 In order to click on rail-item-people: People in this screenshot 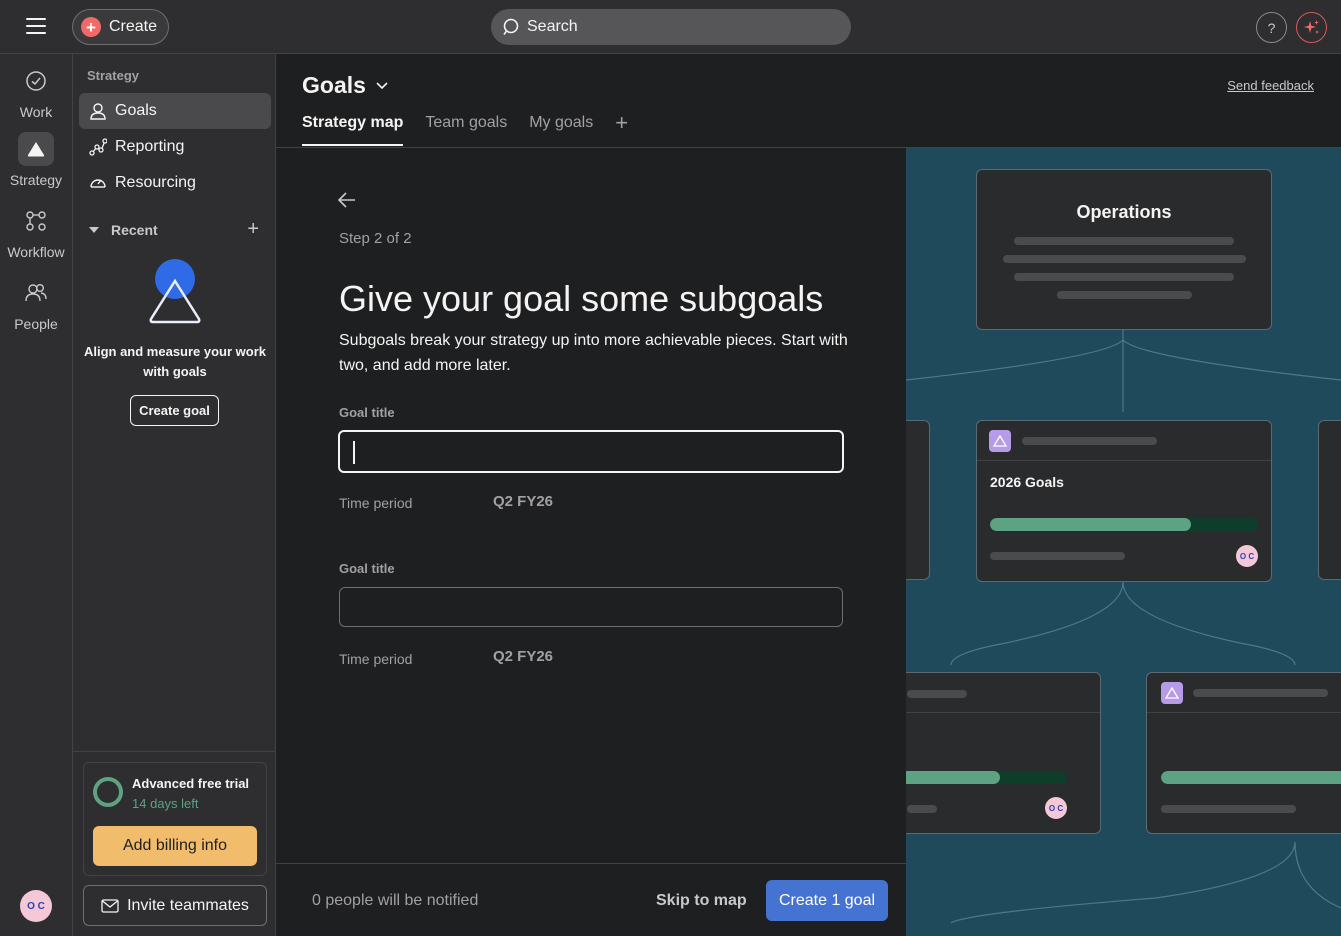, I will do `click(36, 304)`.